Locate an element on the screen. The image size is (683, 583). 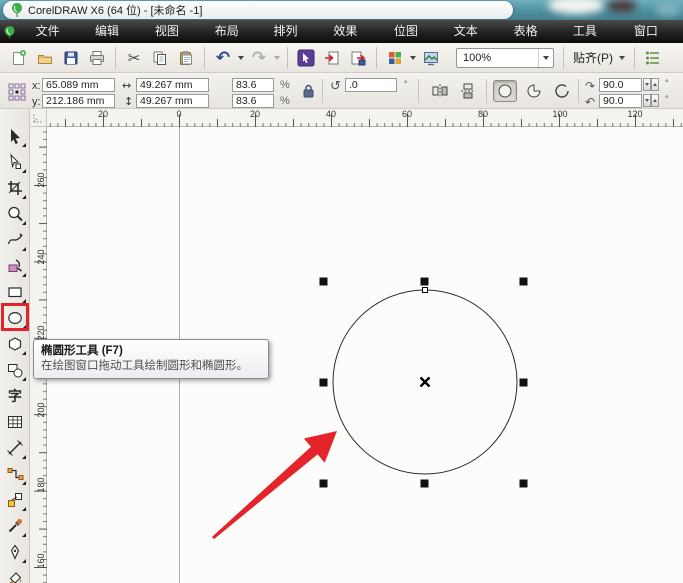
rectangle-tool is located at coordinates (15, 292).